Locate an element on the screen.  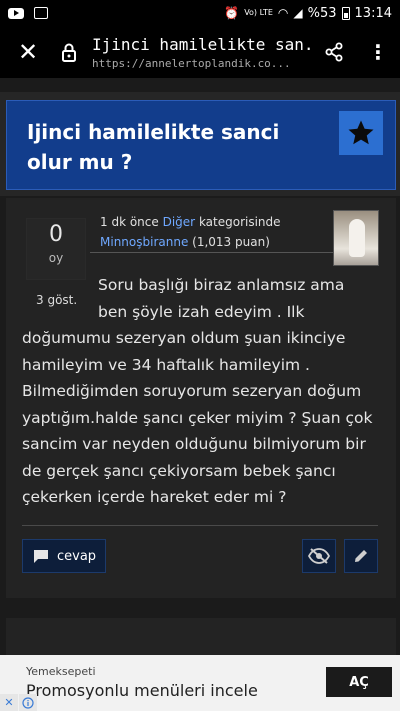
author-points: (1,013 puan) is located at coordinates (231, 242).